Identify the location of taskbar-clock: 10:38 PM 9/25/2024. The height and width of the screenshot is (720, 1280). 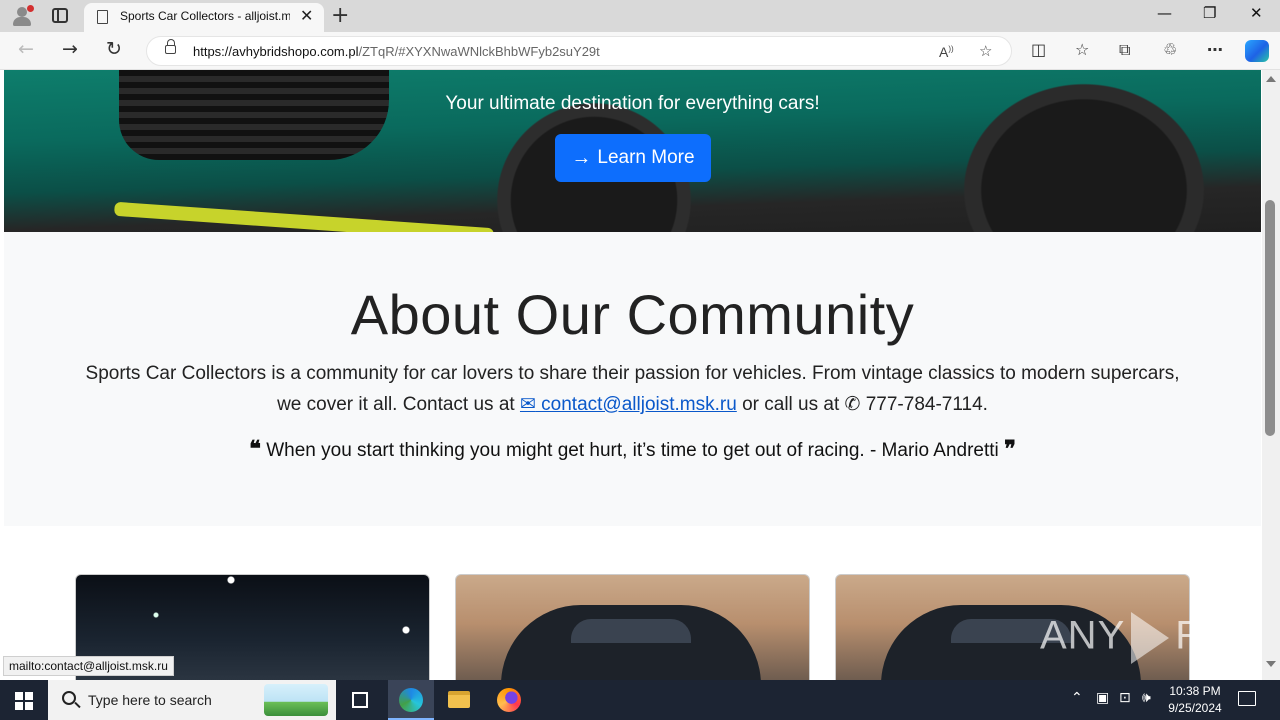
(1195, 700).